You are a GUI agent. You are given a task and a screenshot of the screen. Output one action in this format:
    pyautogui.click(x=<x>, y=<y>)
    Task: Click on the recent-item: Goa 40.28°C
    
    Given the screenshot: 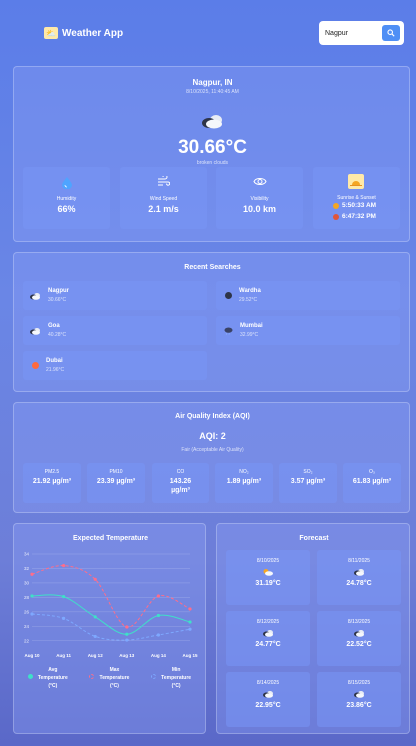 What is the action you would take?
    pyautogui.click(x=115, y=330)
    